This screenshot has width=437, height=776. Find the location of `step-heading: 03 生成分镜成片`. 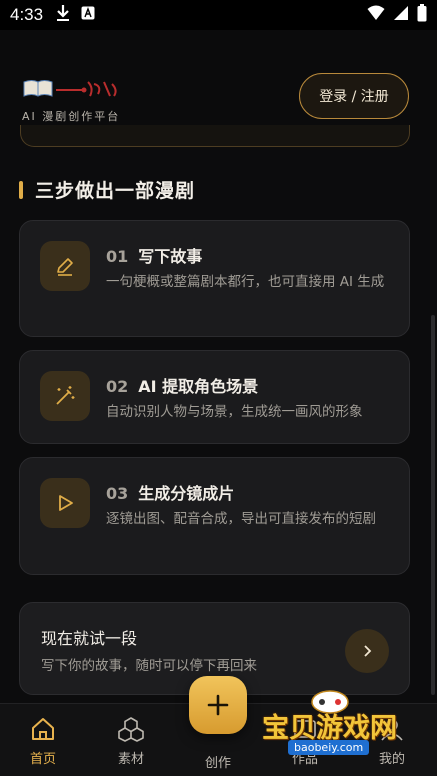

step-heading: 03 生成分镜成片 is located at coordinates (170, 492).